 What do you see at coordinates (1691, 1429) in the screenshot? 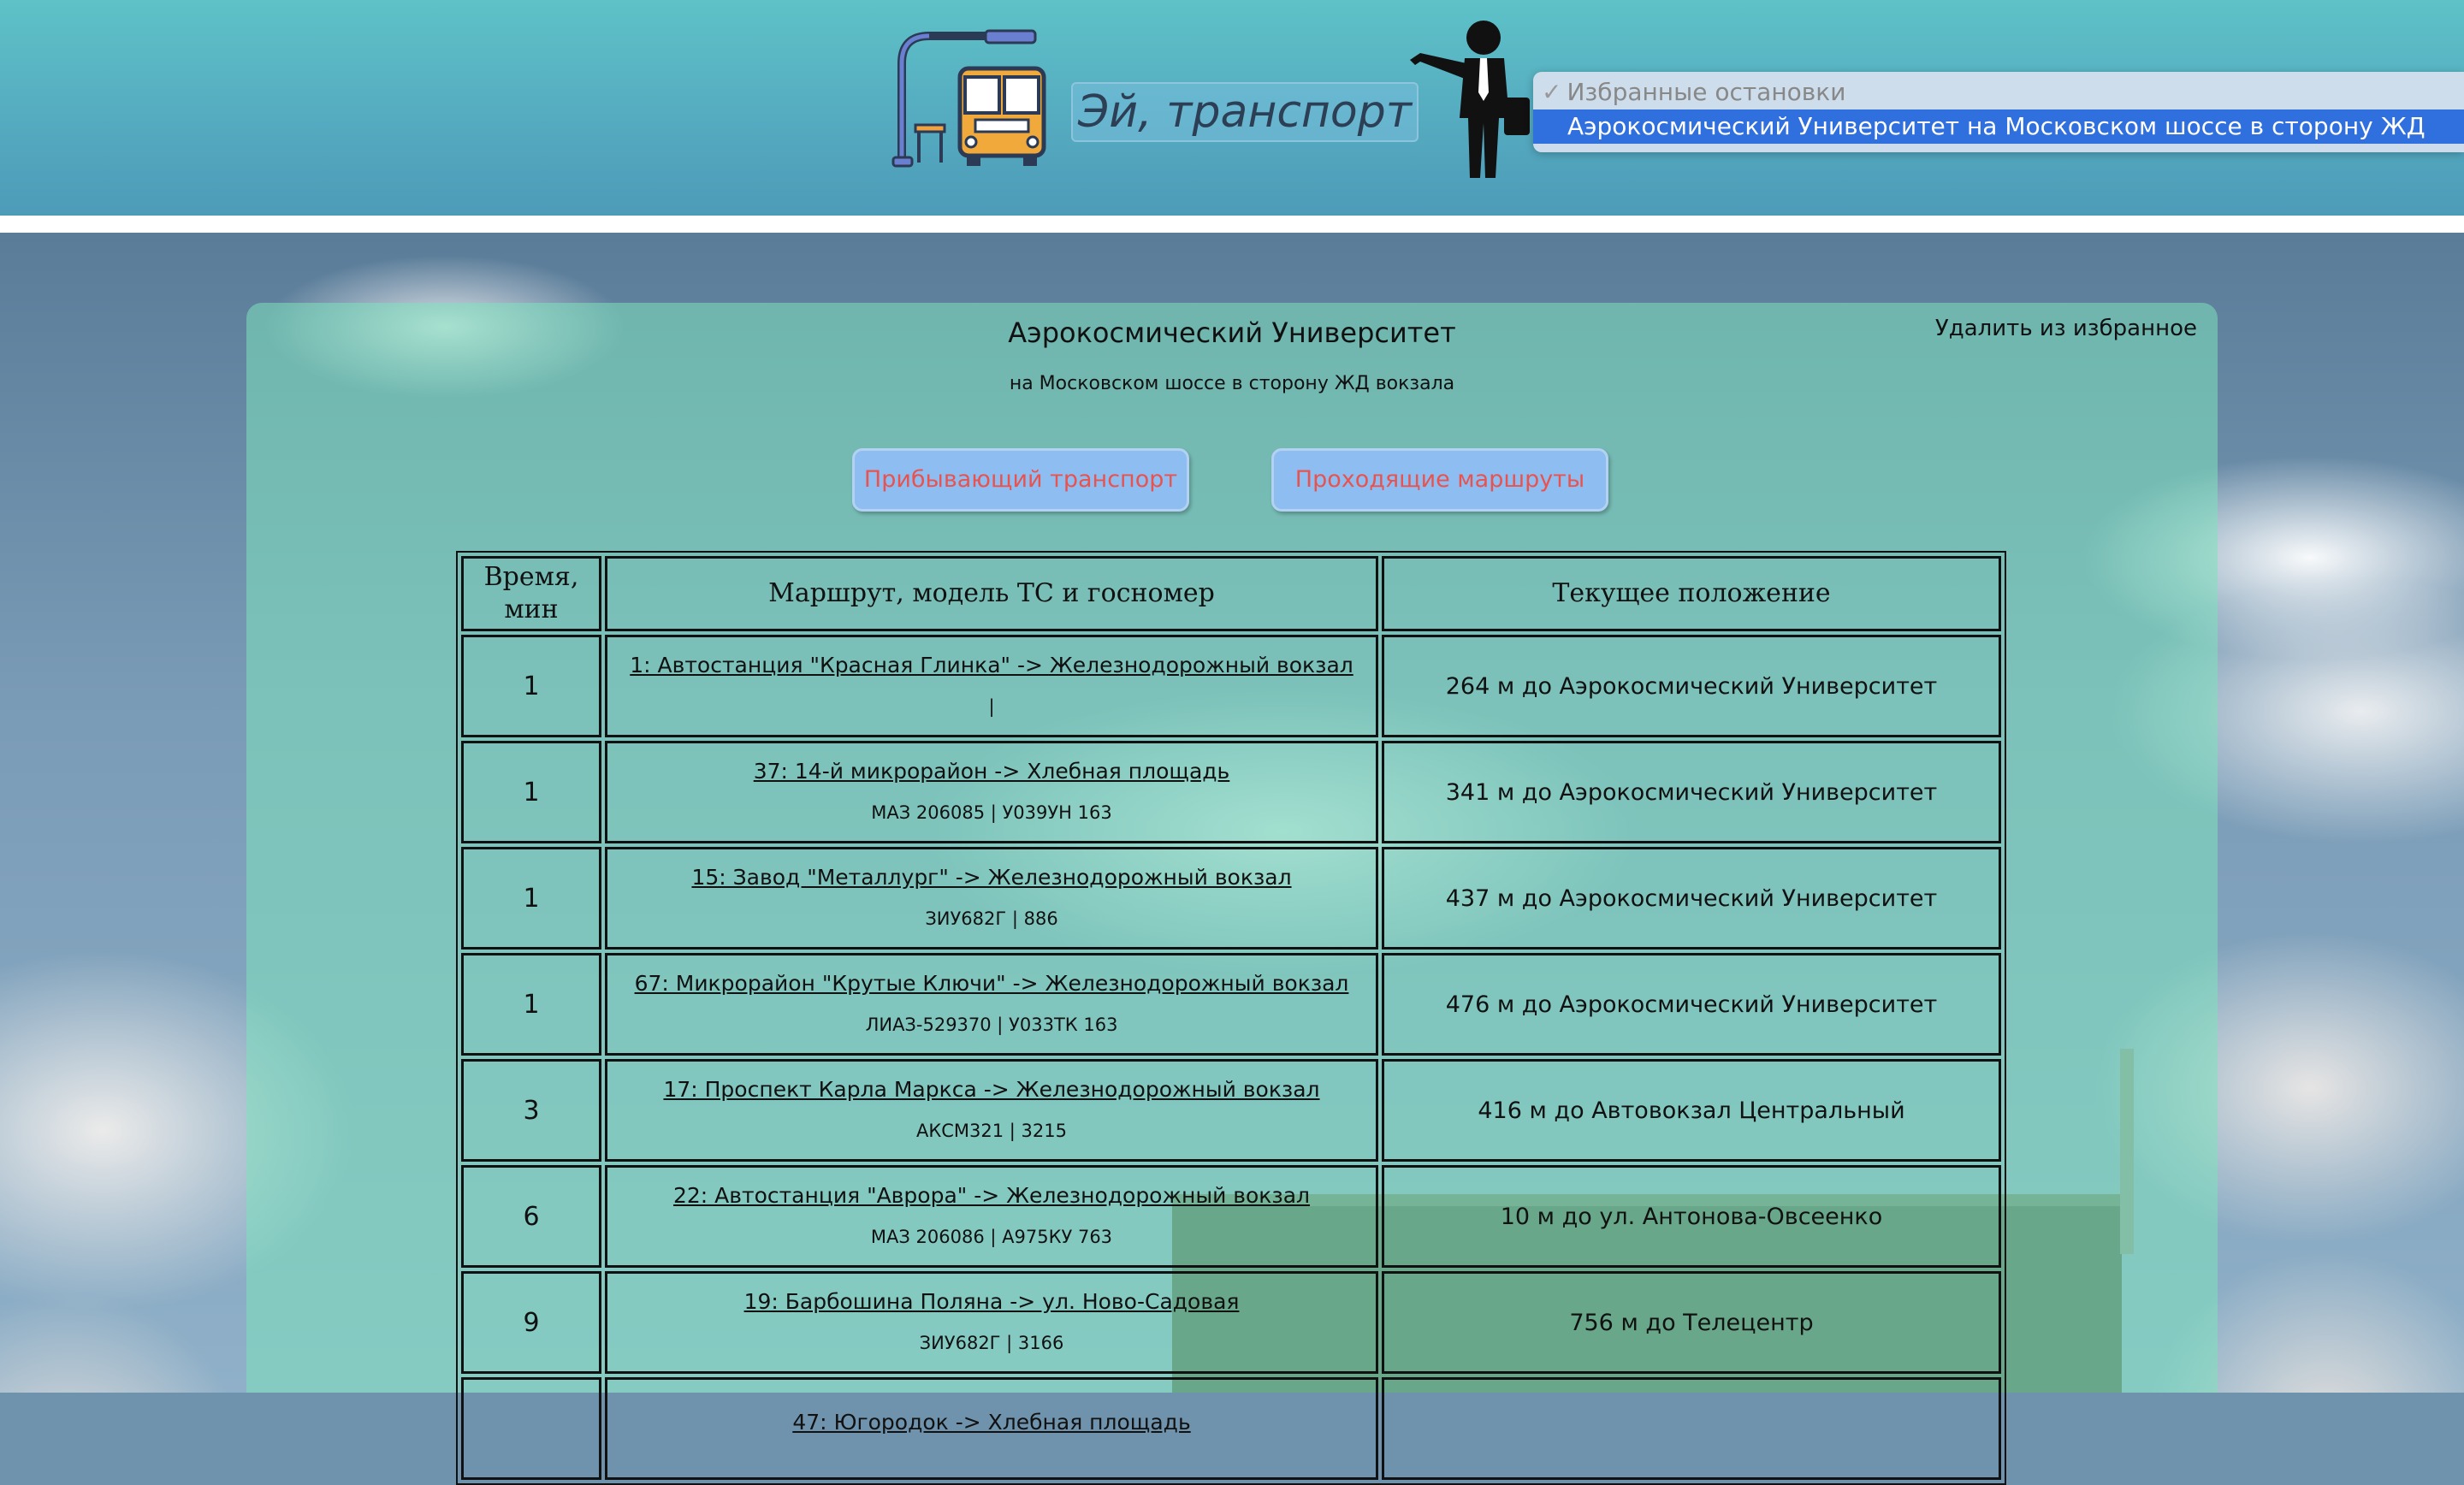
I see `current-position` at bounding box center [1691, 1429].